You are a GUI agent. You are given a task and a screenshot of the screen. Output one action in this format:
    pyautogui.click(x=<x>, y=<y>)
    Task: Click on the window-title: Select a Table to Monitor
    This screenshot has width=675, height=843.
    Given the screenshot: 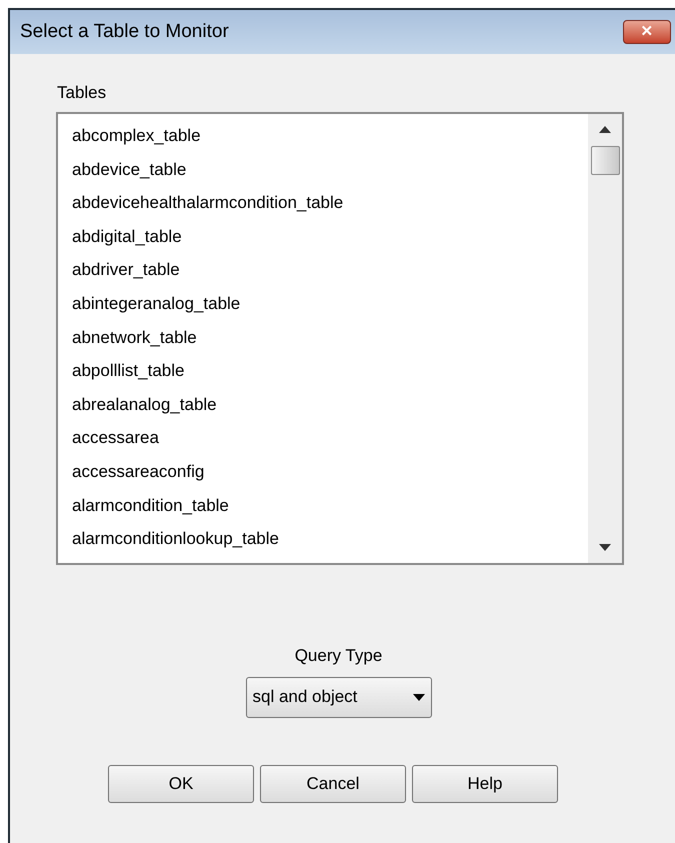 What is the action you would take?
    pyautogui.click(x=124, y=32)
    